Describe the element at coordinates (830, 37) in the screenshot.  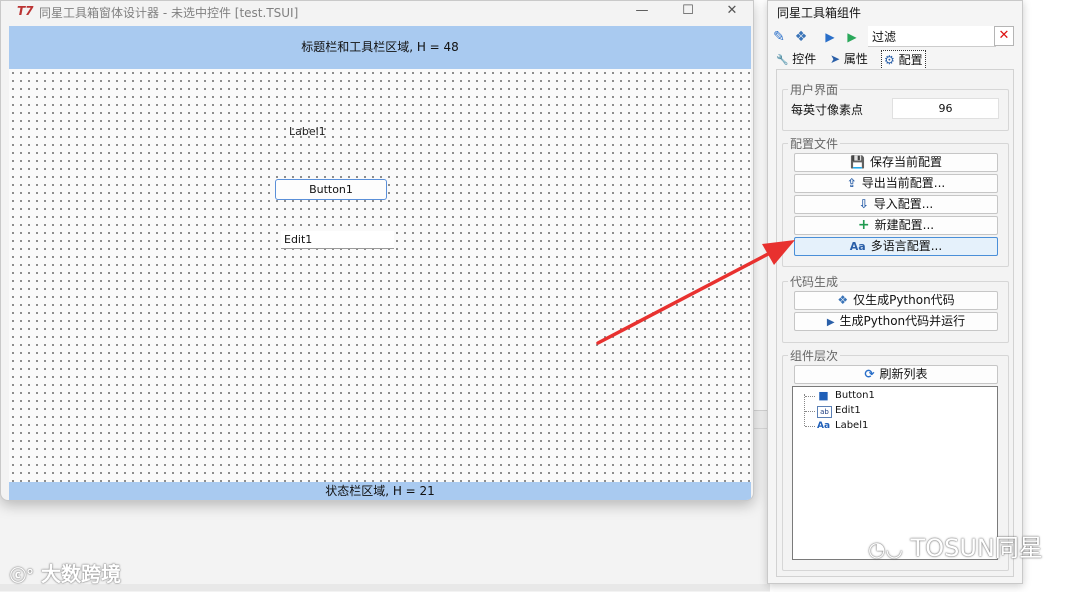
I see `run-icon: ▶` at that location.